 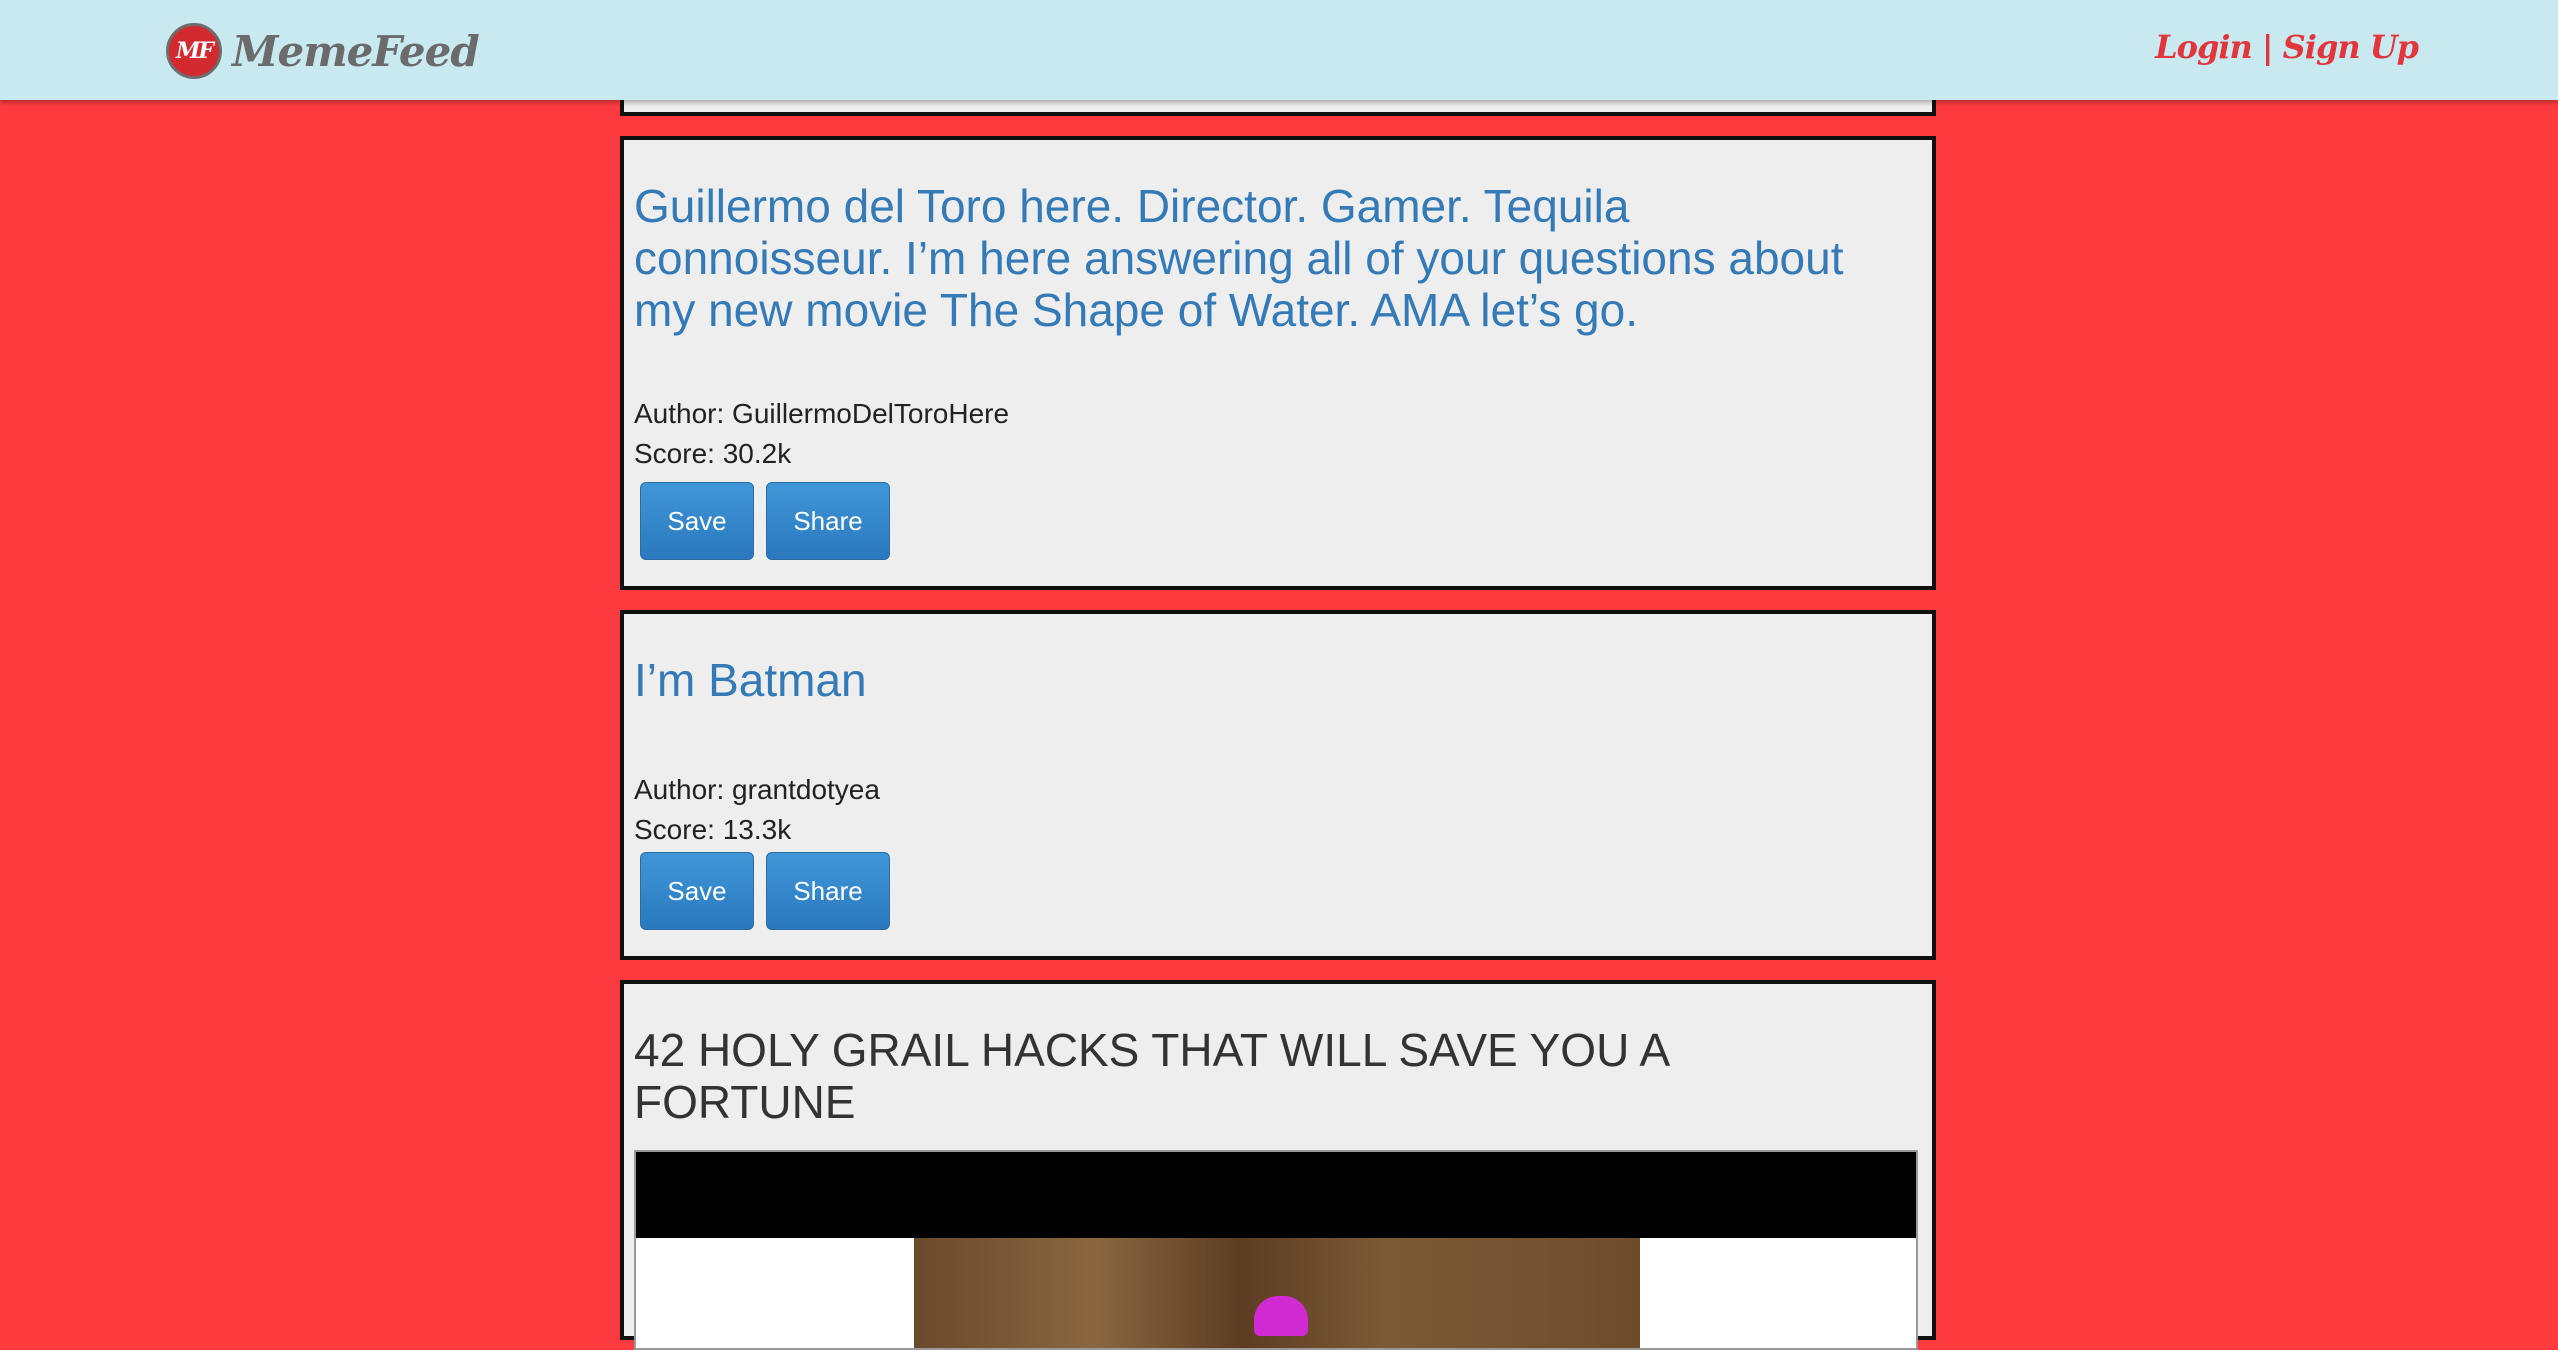 I want to click on media-letterbox-bar, so click(x=1276, y=1195).